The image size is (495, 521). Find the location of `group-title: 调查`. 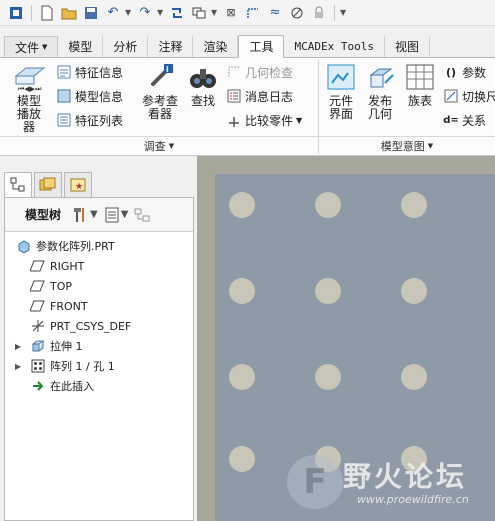

group-title: 调查 is located at coordinates (154, 146).